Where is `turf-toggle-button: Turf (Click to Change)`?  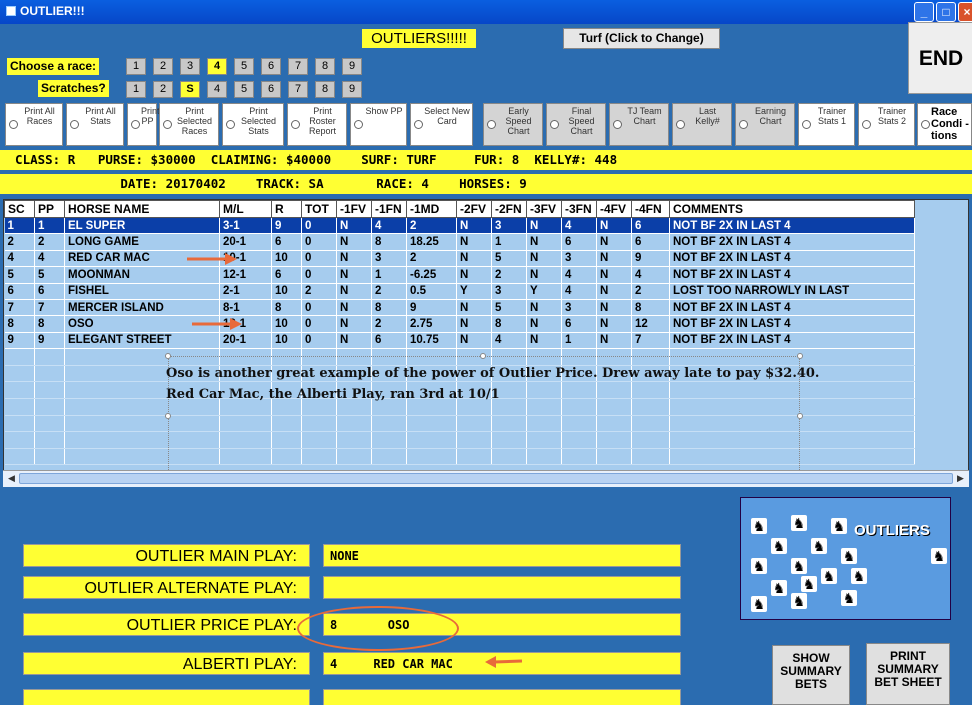 turf-toggle-button: Turf (Click to Change) is located at coordinates (641, 38).